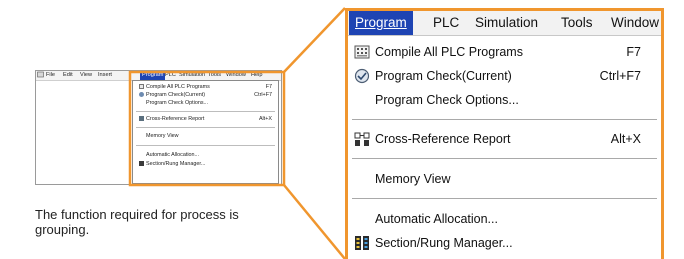 This screenshot has width=684, height=259. I want to click on thumbnail-menu-help: Help, so click(257, 75).